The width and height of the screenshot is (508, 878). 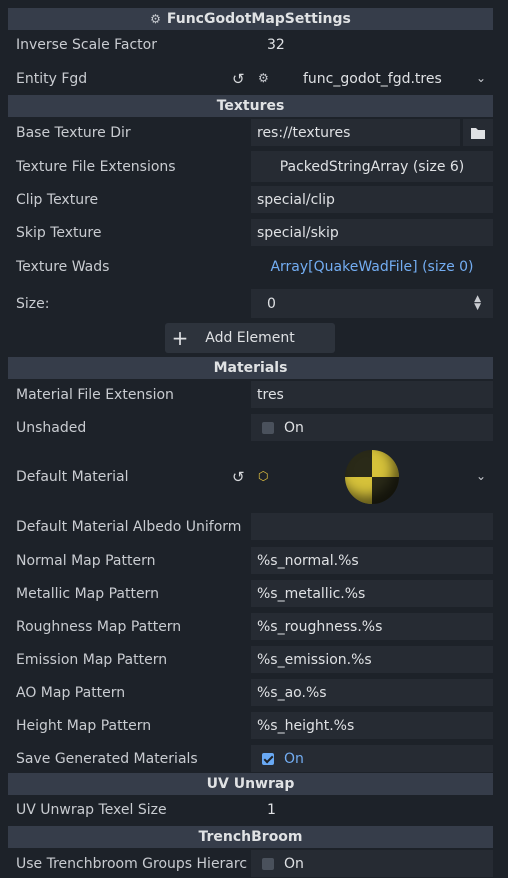 I want to click on emission-map-row: Emission Map Pattern %s_emission.%s, so click(x=254, y=659).